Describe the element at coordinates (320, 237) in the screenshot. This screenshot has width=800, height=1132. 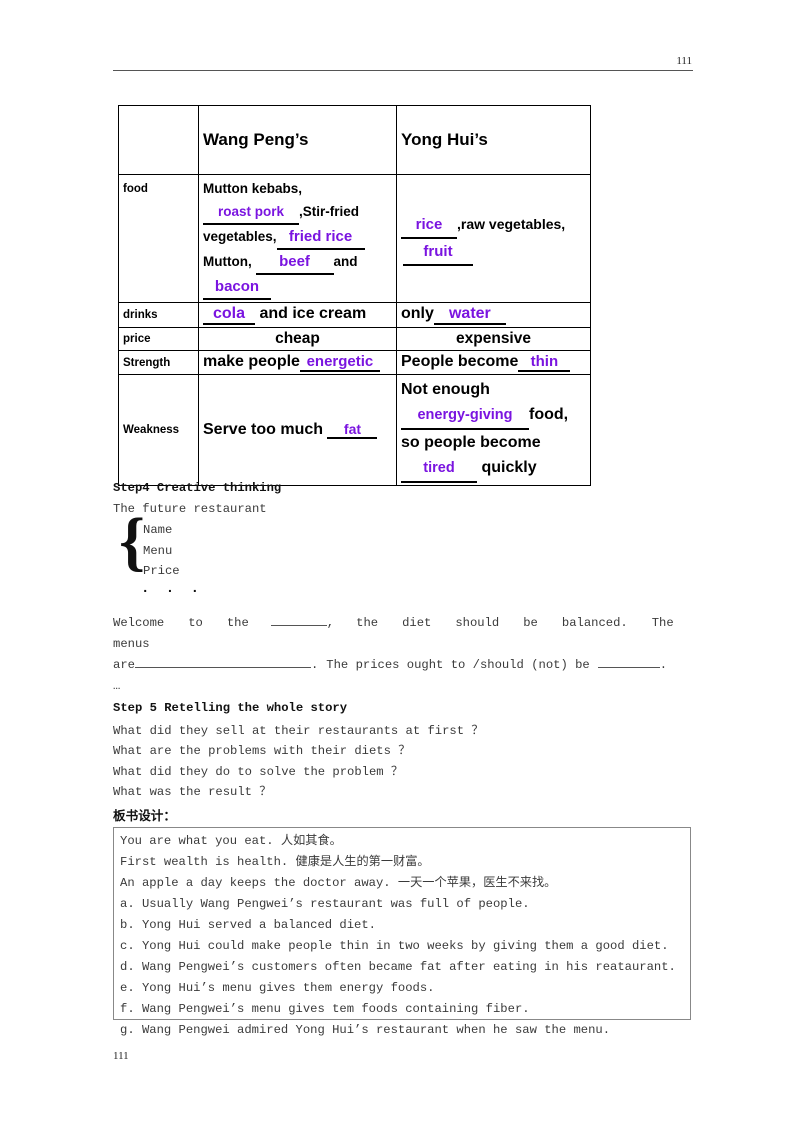
I see `food-wp-blank-friedrice: fried rice` at that location.